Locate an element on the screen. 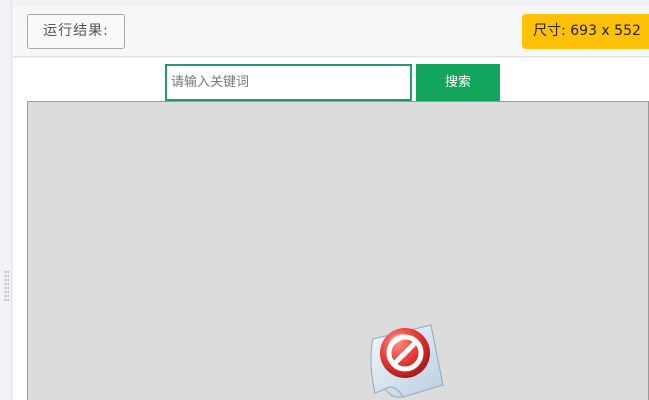 The height and width of the screenshot is (400, 649). left-splitter is located at coordinates (6, 200).